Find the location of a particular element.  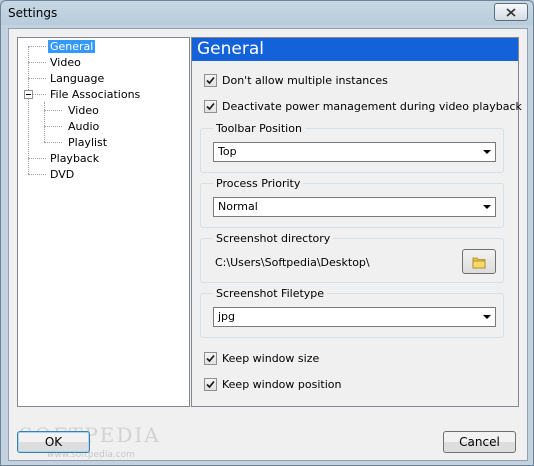

tree-item-language: Language is located at coordinates (77, 78).